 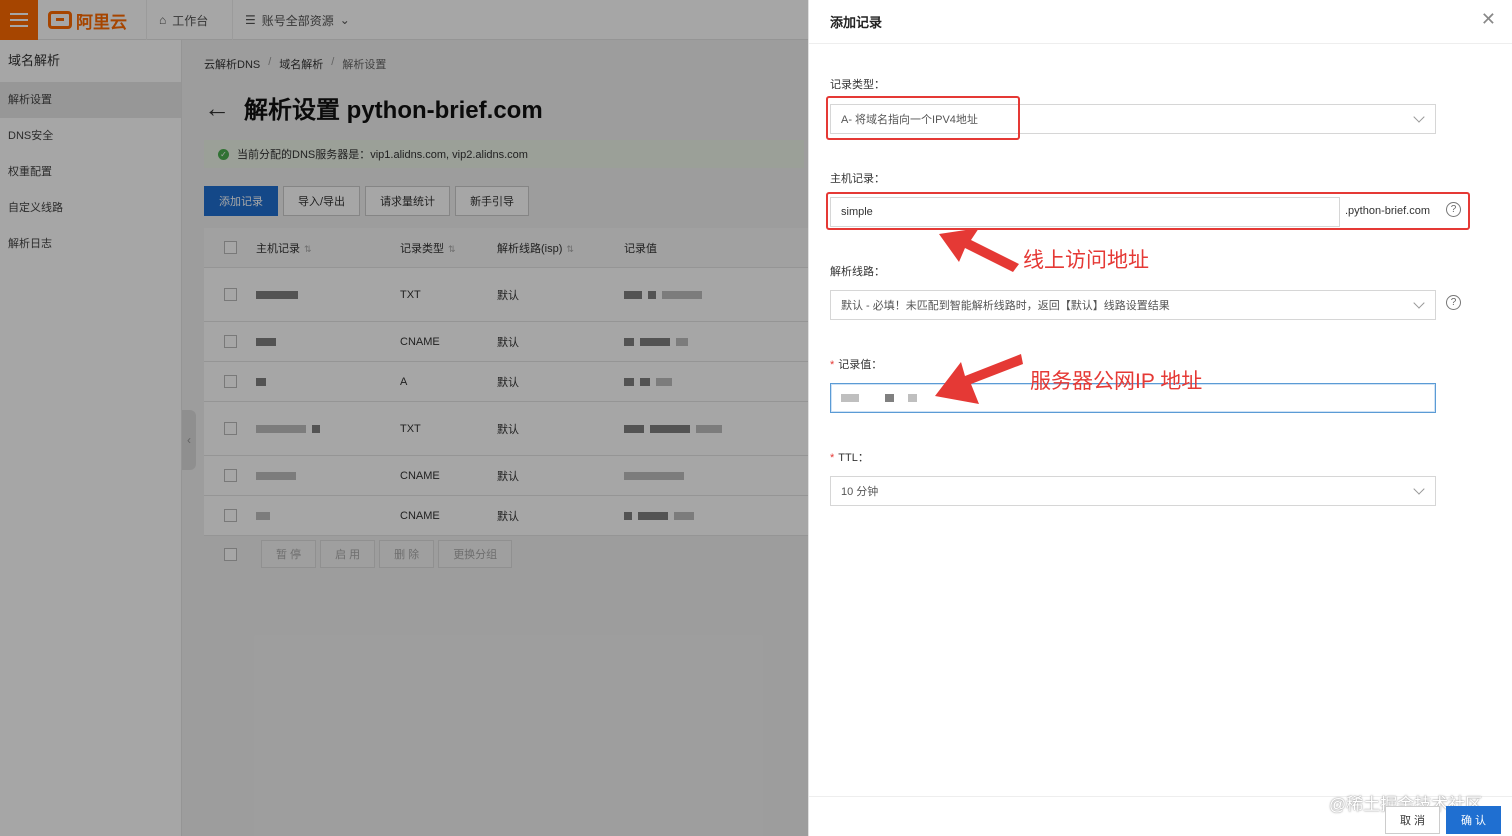 What do you see at coordinates (1488, 19) in the screenshot?
I see `close-icon: ✕` at bounding box center [1488, 19].